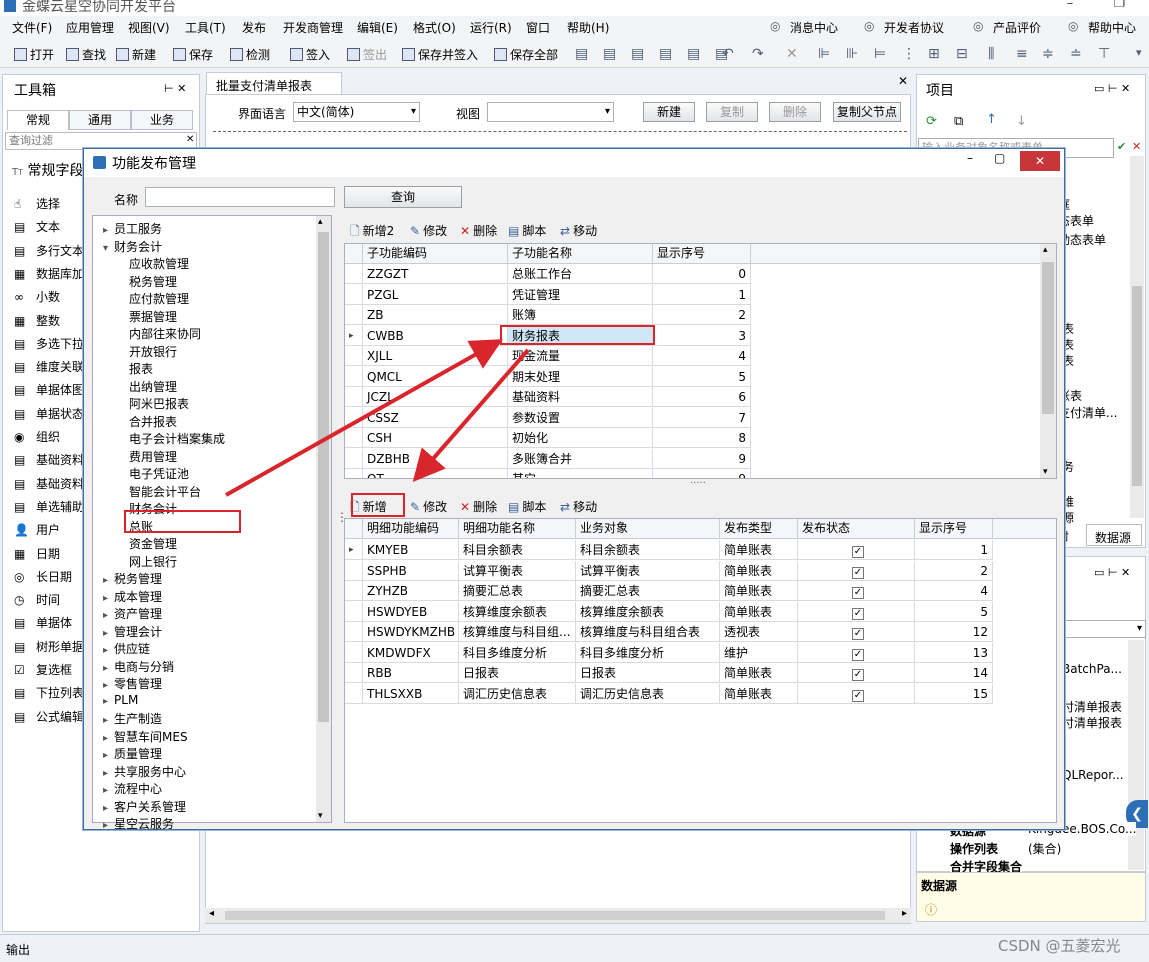 This screenshot has height=962, width=1149. I want to click on annotation-arrows, so click(377, 418).